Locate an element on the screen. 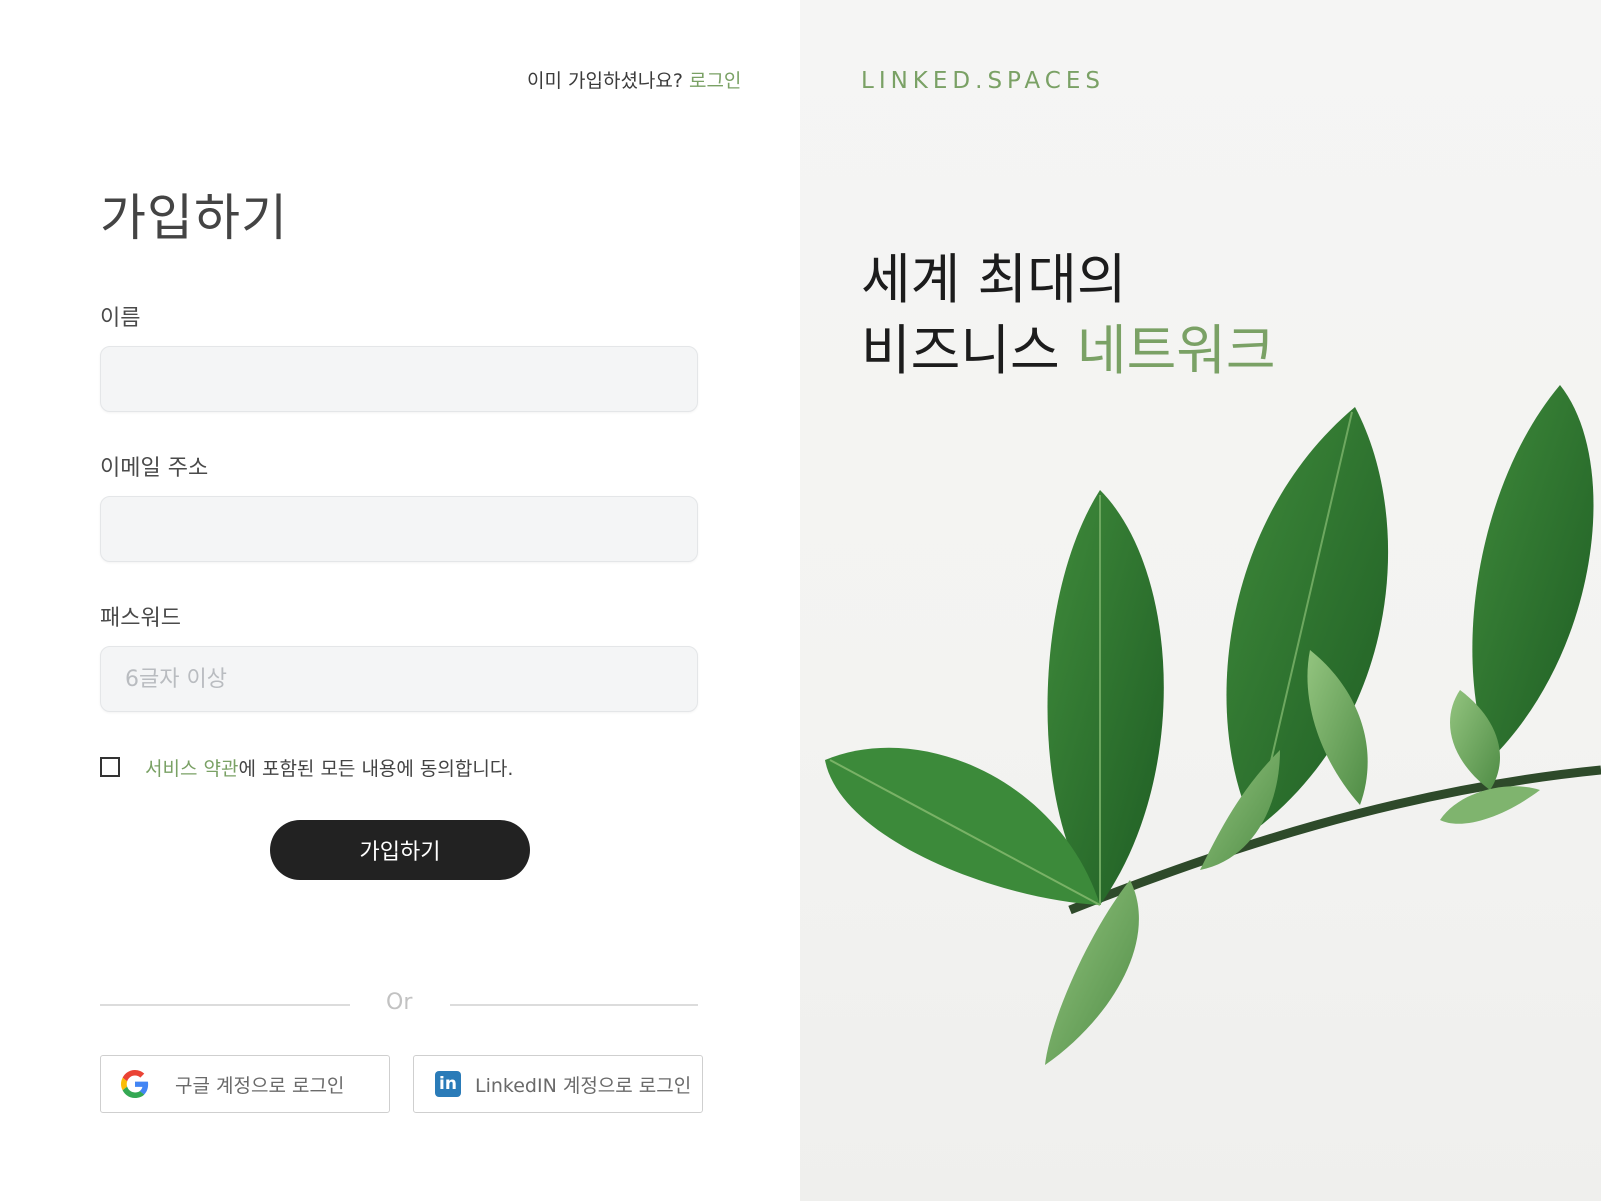 Image resolution: width=1601 pixels, height=1201 pixels. divider-line-right is located at coordinates (574, 1005).